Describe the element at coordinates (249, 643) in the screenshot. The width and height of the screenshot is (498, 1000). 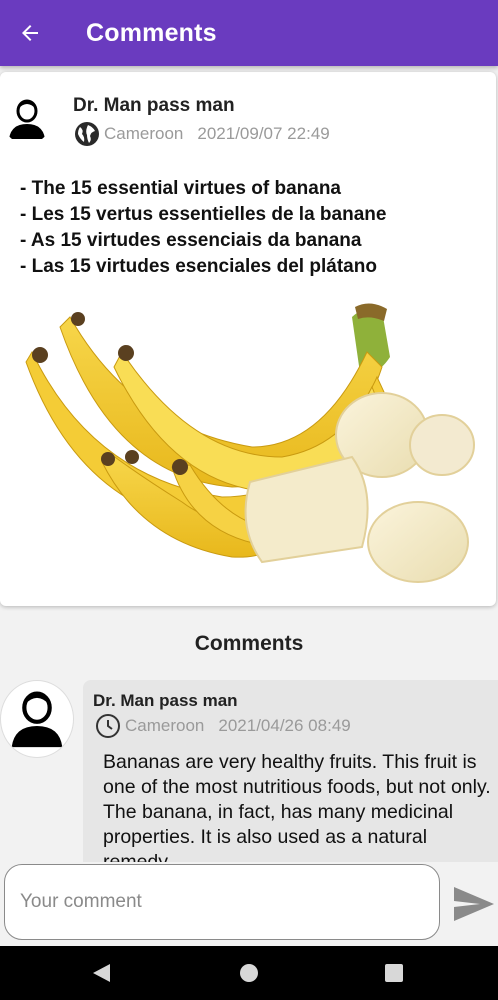
I see `comments-section-title: Comments` at that location.